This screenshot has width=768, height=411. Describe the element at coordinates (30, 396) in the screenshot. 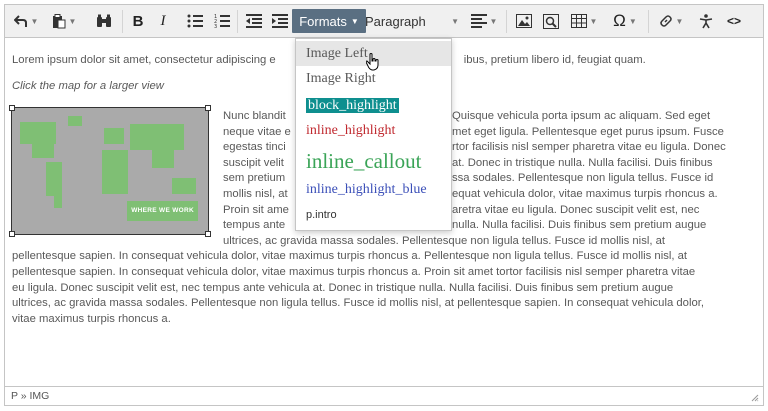

I see `element-path: P » IMG` at that location.